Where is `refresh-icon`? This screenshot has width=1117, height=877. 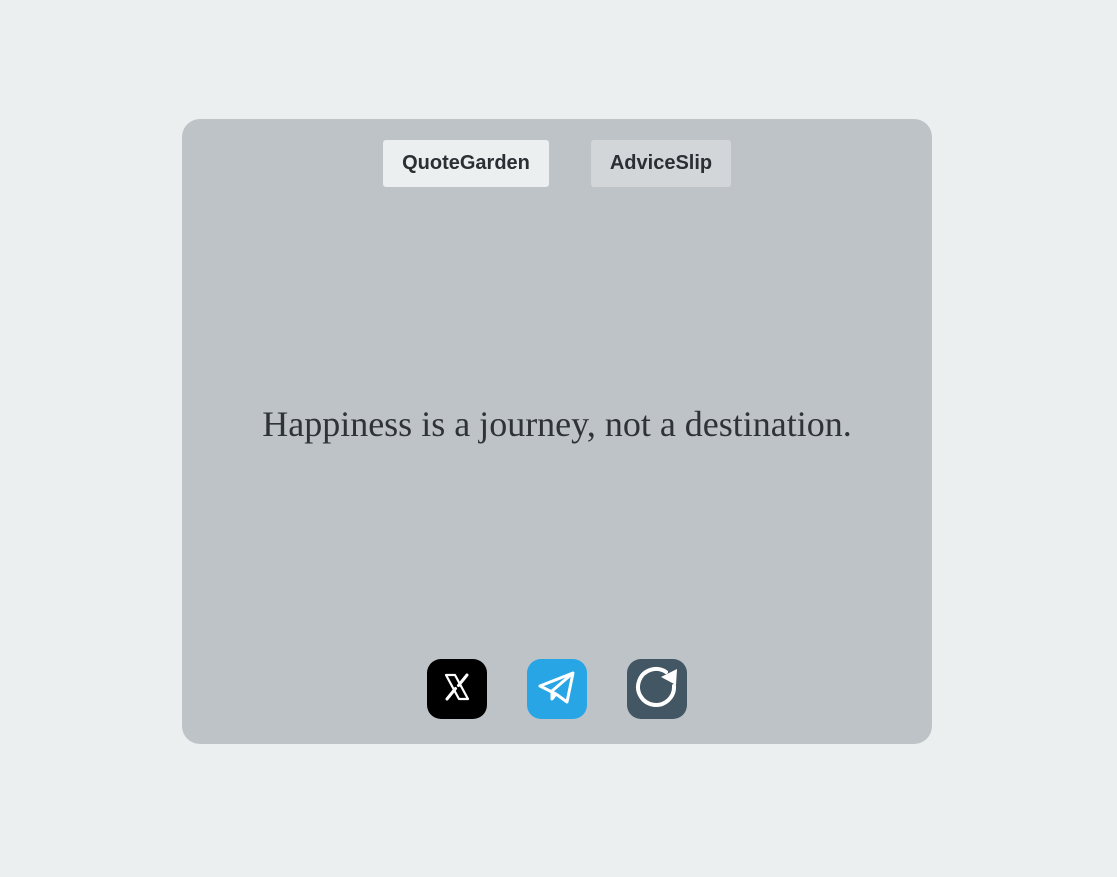 refresh-icon is located at coordinates (657, 689).